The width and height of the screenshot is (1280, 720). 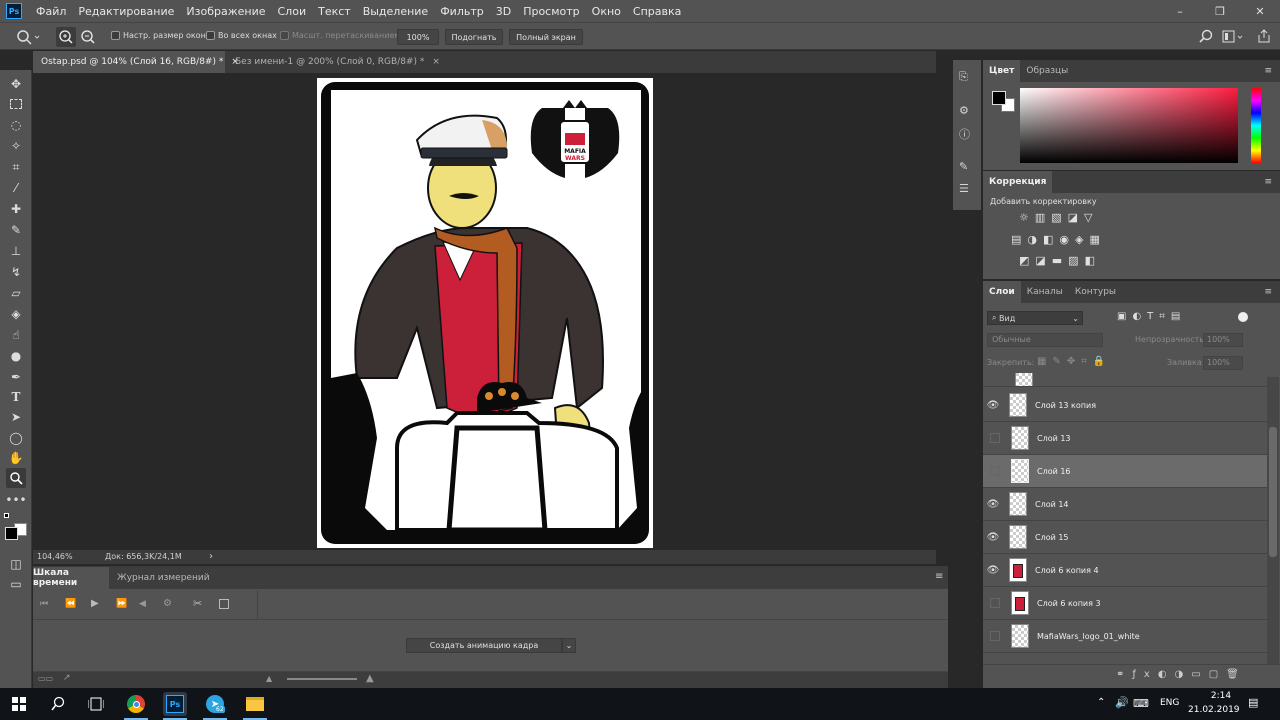 What do you see at coordinates (1214, 710) in the screenshot?
I see `clock-date: 21.02.2019` at bounding box center [1214, 710].